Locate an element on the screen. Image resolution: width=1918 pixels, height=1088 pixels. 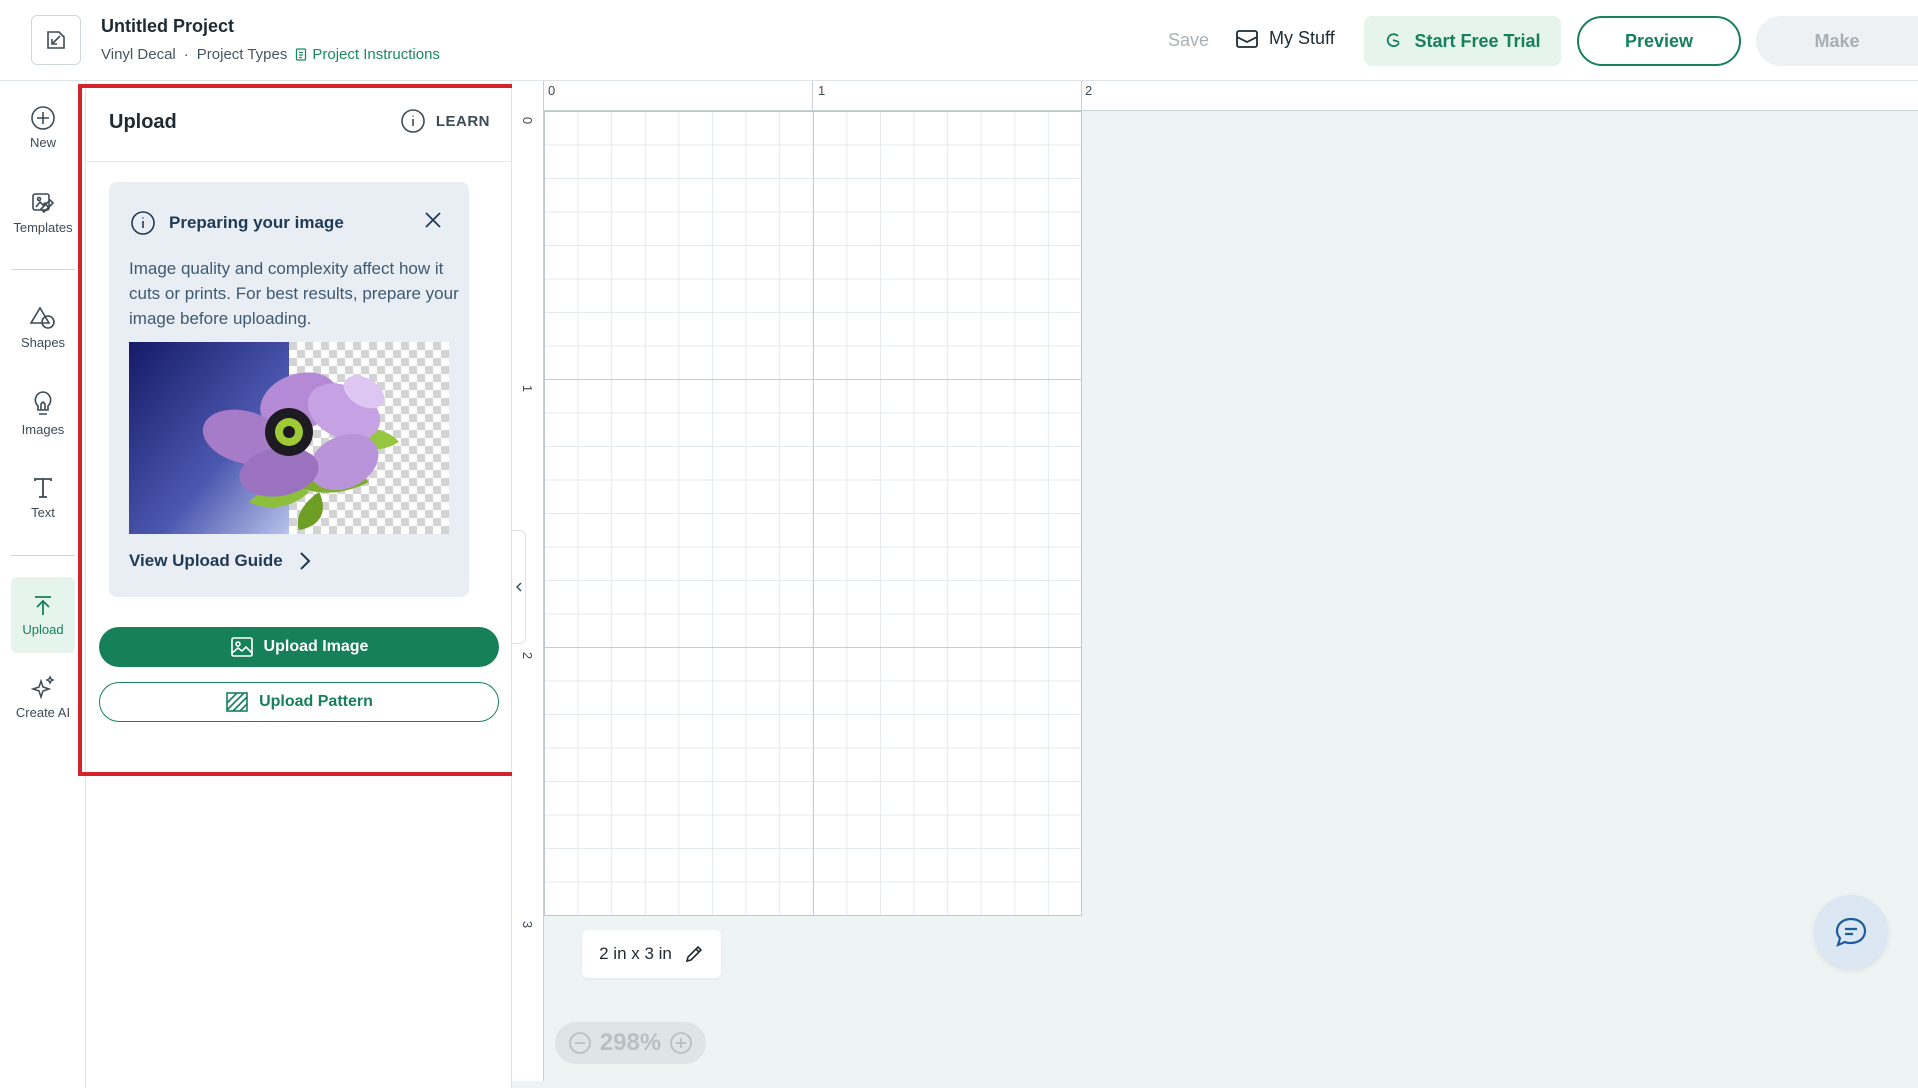
learn-button: LEARN is located at coordinates (445, 121).